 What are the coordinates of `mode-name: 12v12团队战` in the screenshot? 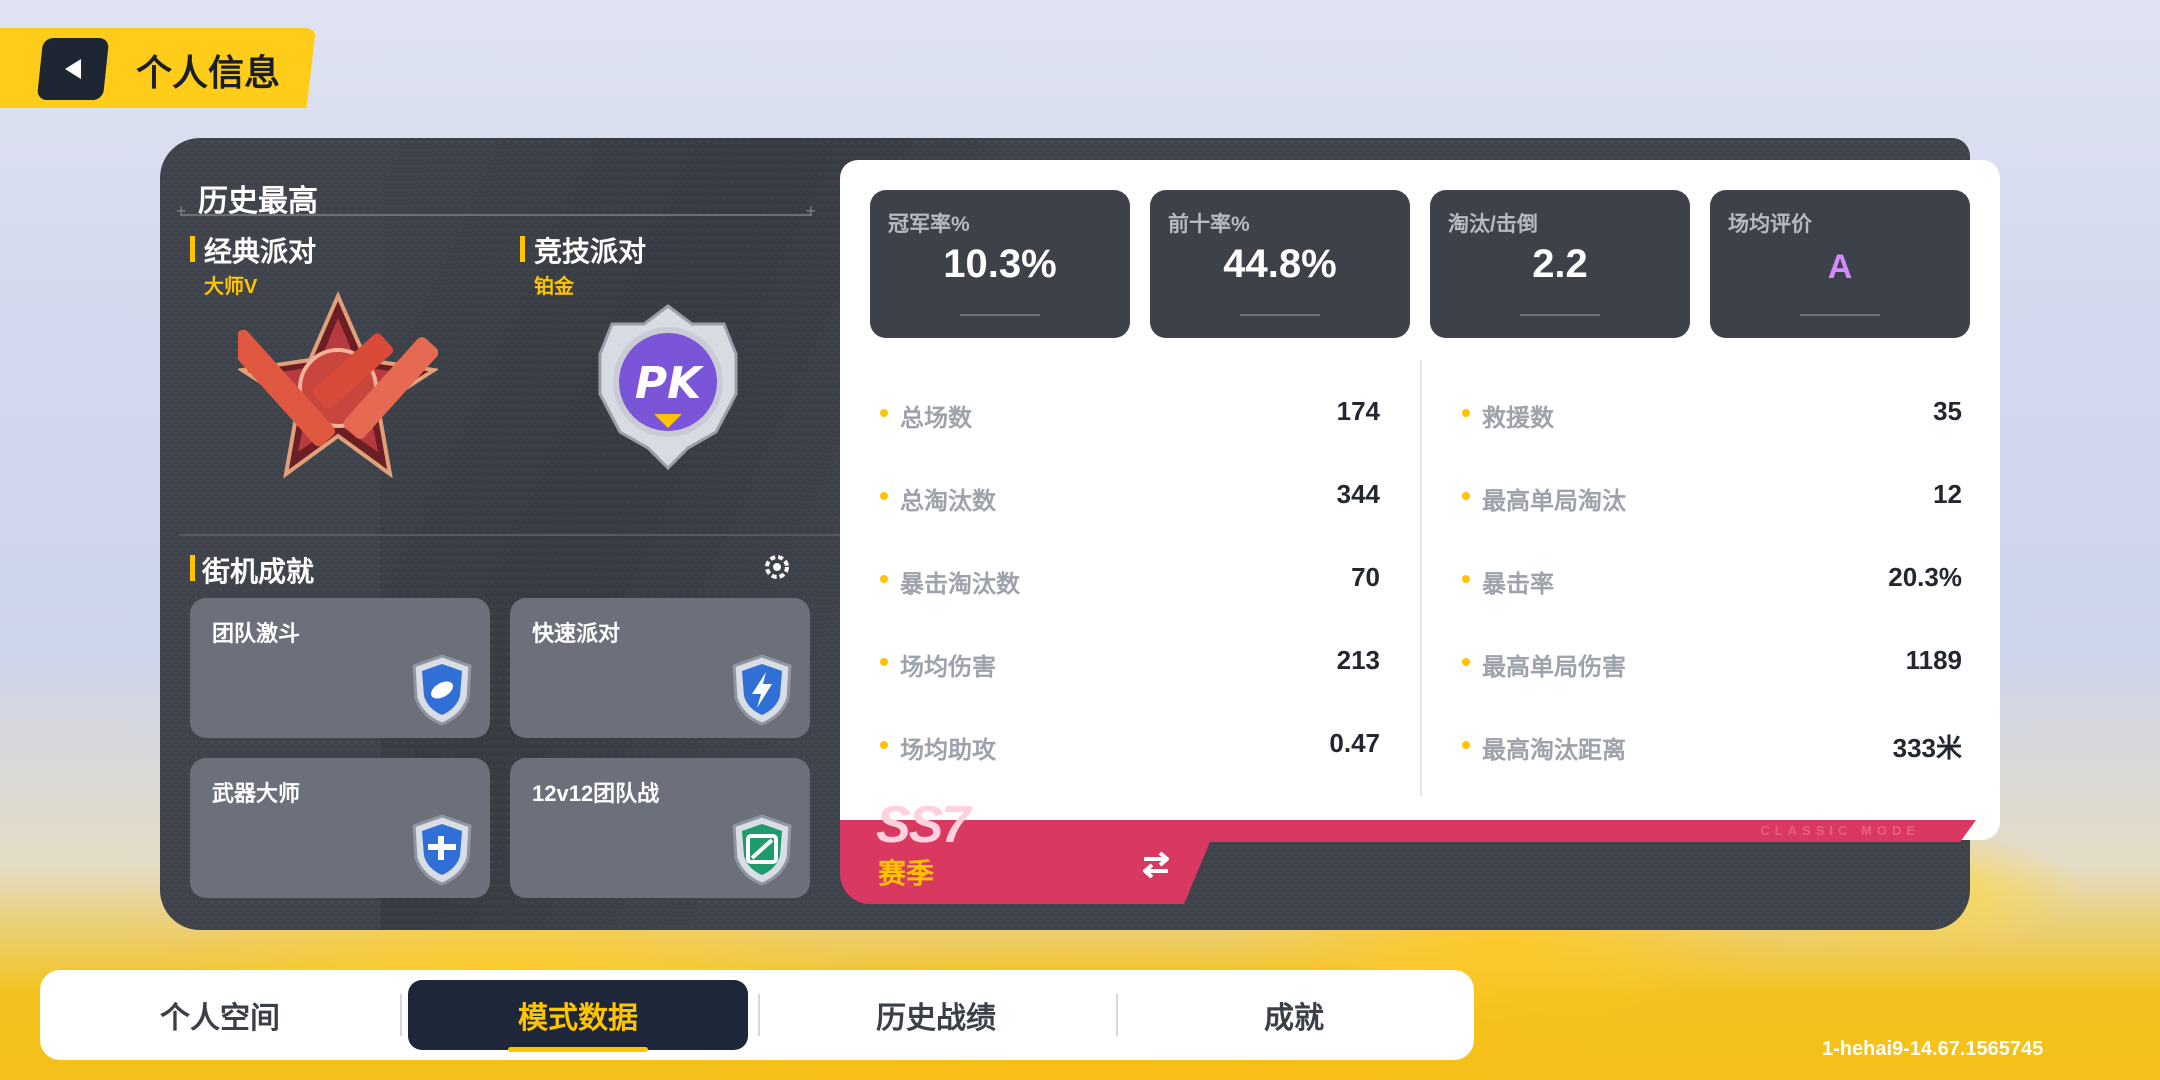 It's located at (596, 793).